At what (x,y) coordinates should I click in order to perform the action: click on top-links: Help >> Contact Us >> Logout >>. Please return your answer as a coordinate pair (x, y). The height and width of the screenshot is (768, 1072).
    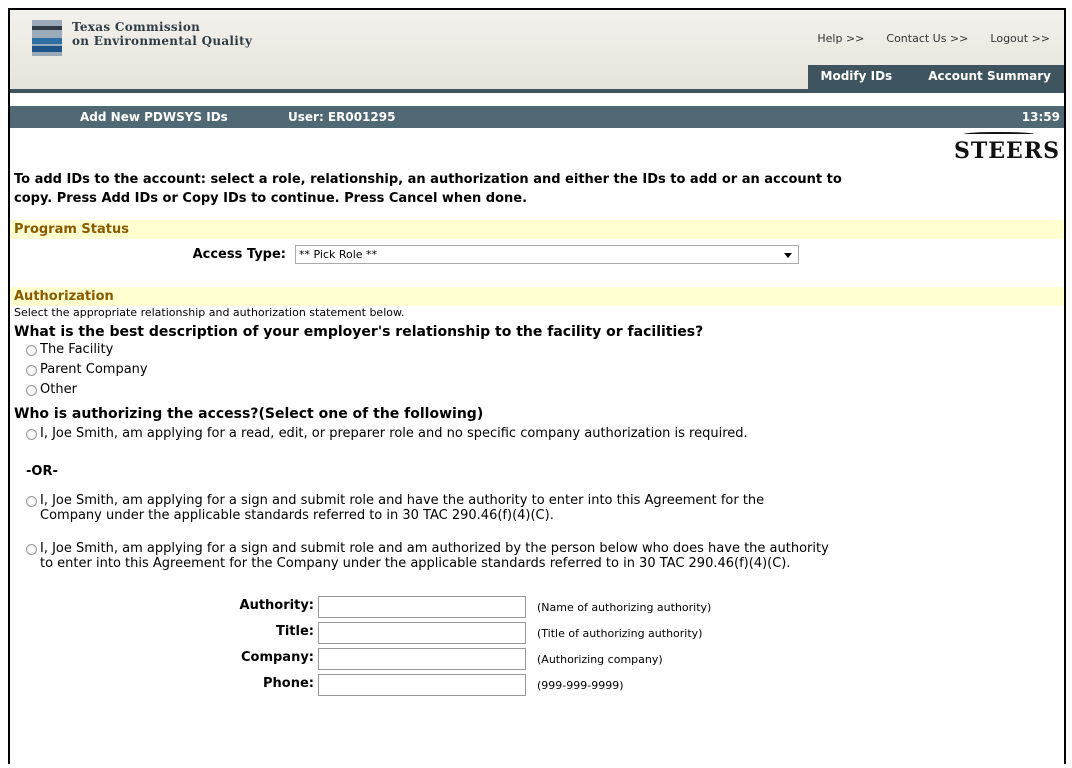
    Looking at the image, I should click on (933, 38).